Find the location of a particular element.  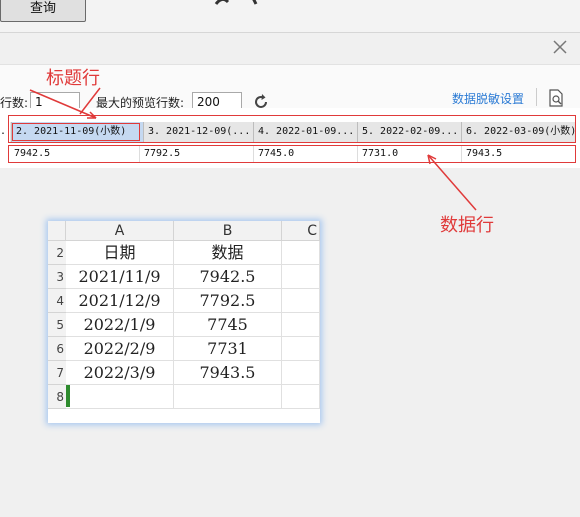

sheet-row-number: 4 is located at coordinates (57, 301).